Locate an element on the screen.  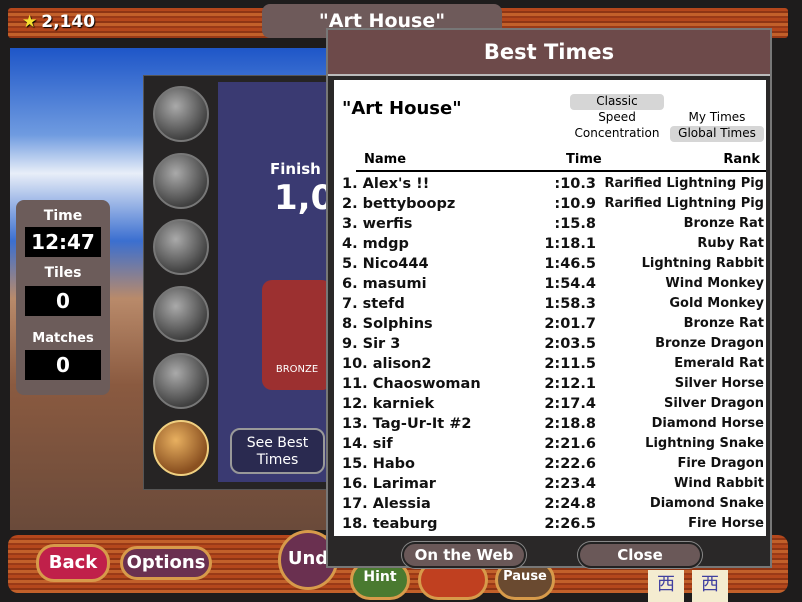
table-row: 18. teaburg 2:26.5 Fire Horse is located at coordinates (554, 526).